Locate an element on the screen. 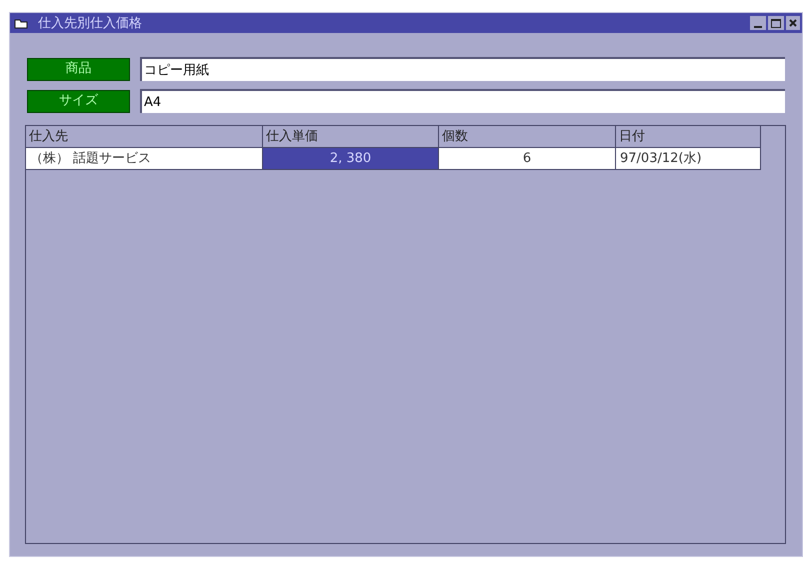 The width and height of the screenshot is (803, 561). input-field: A4 is located at coordinates (462, 101).